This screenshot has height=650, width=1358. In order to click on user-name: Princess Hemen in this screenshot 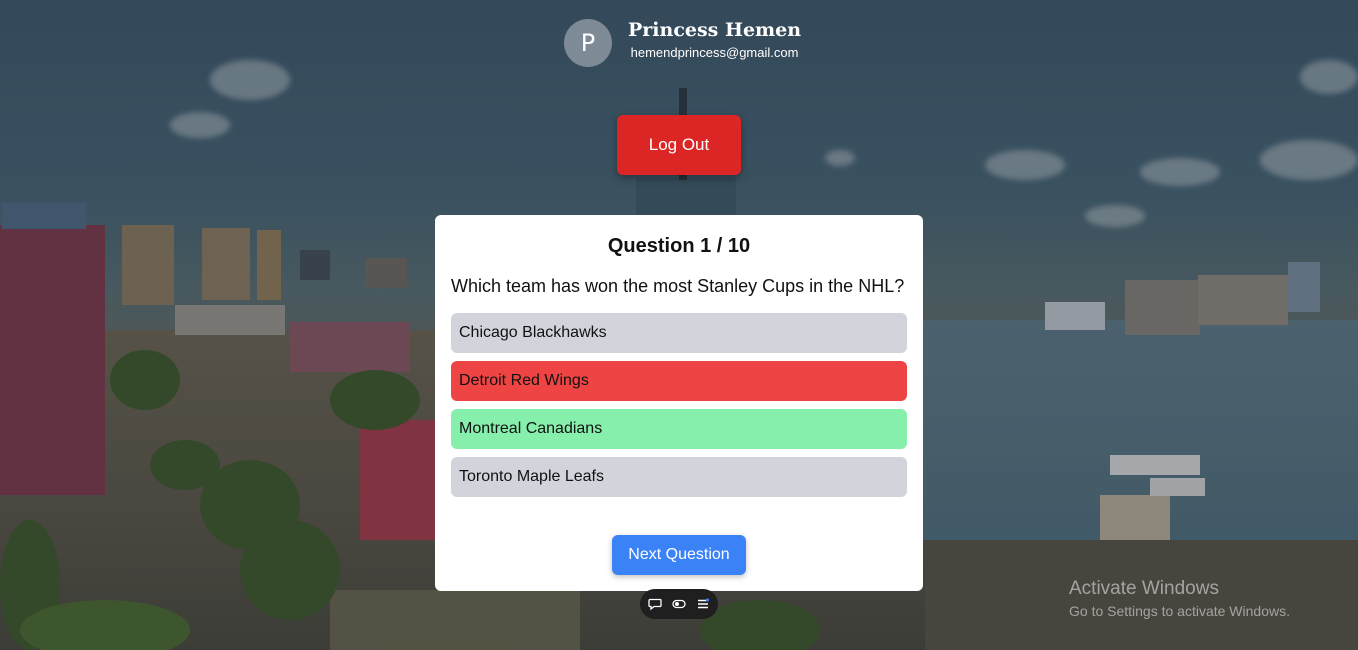, I will do `click(715, 30)`.